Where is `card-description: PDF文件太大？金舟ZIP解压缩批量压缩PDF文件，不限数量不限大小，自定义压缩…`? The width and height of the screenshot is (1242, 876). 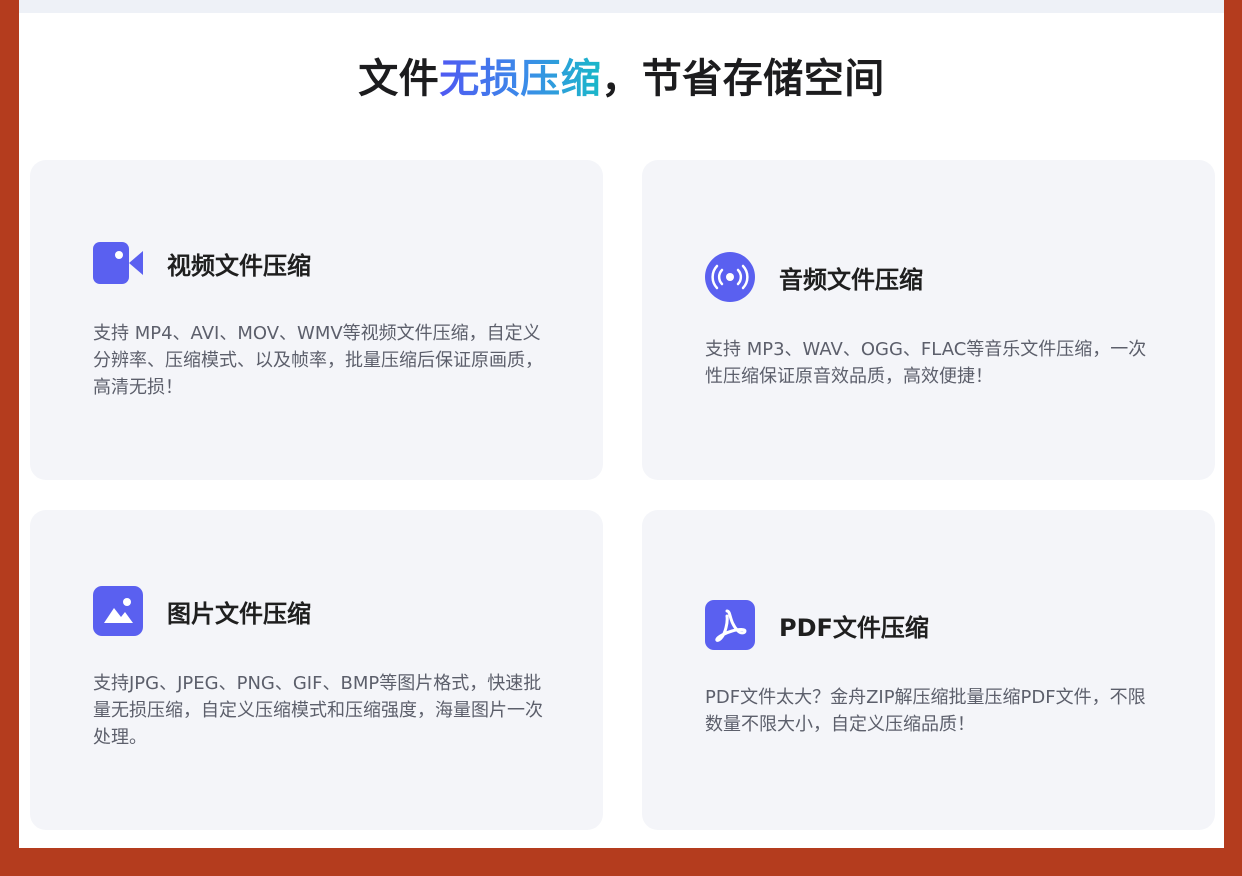 card-description: PDF文件太大？金舟ZIP解压缩批量压缩PDF文件，不限数量不限大小，自定义压缩… is located at coordinates (925, 711).